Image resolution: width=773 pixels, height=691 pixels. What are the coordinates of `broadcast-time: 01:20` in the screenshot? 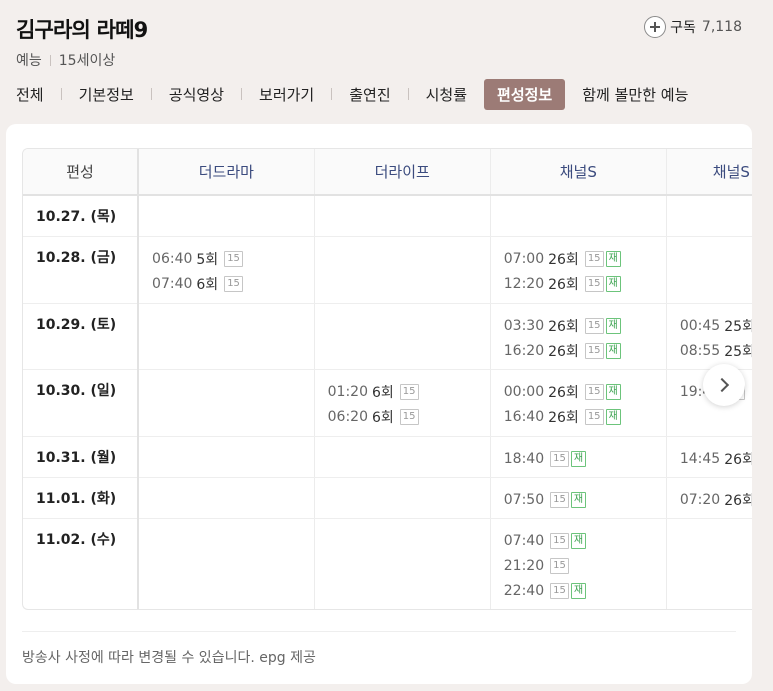 It's located at (347, 392).